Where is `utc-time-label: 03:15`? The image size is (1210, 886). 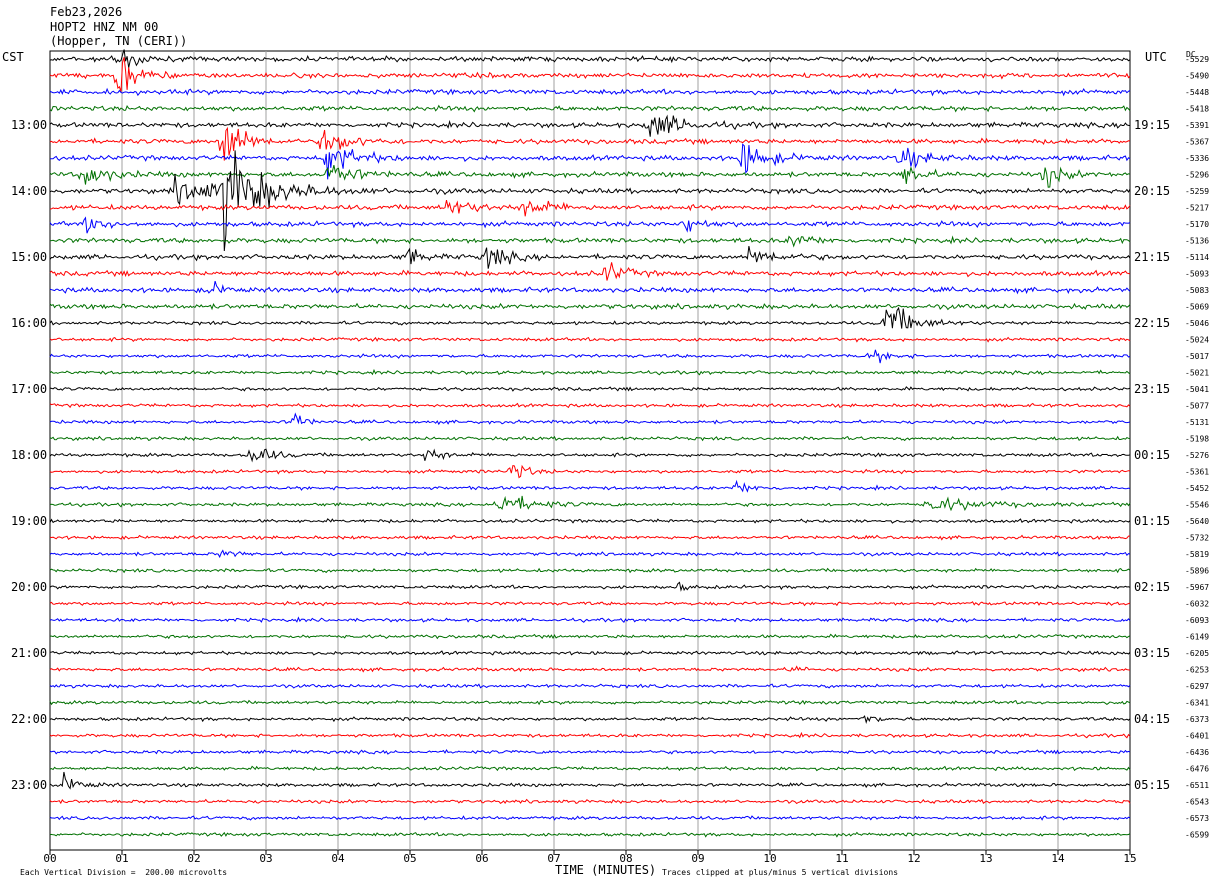 utc-time-label: 03:15 is located at coordinates (1152, 653).